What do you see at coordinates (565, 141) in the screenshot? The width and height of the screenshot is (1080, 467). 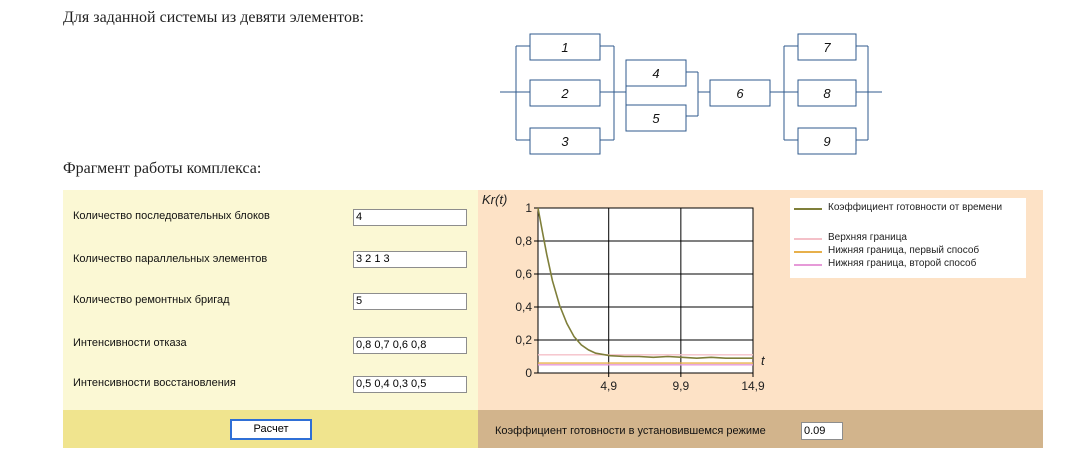 I see `element-3-label: 3` at bounding box center [565, 141].